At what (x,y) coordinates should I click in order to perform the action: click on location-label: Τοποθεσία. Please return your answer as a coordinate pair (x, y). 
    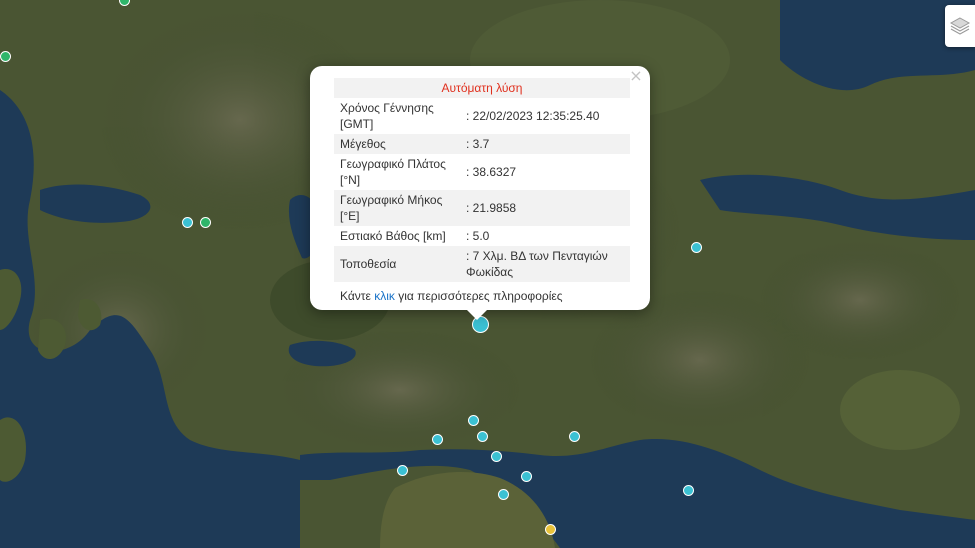
    Looking at the image, I should click on (397, 264).